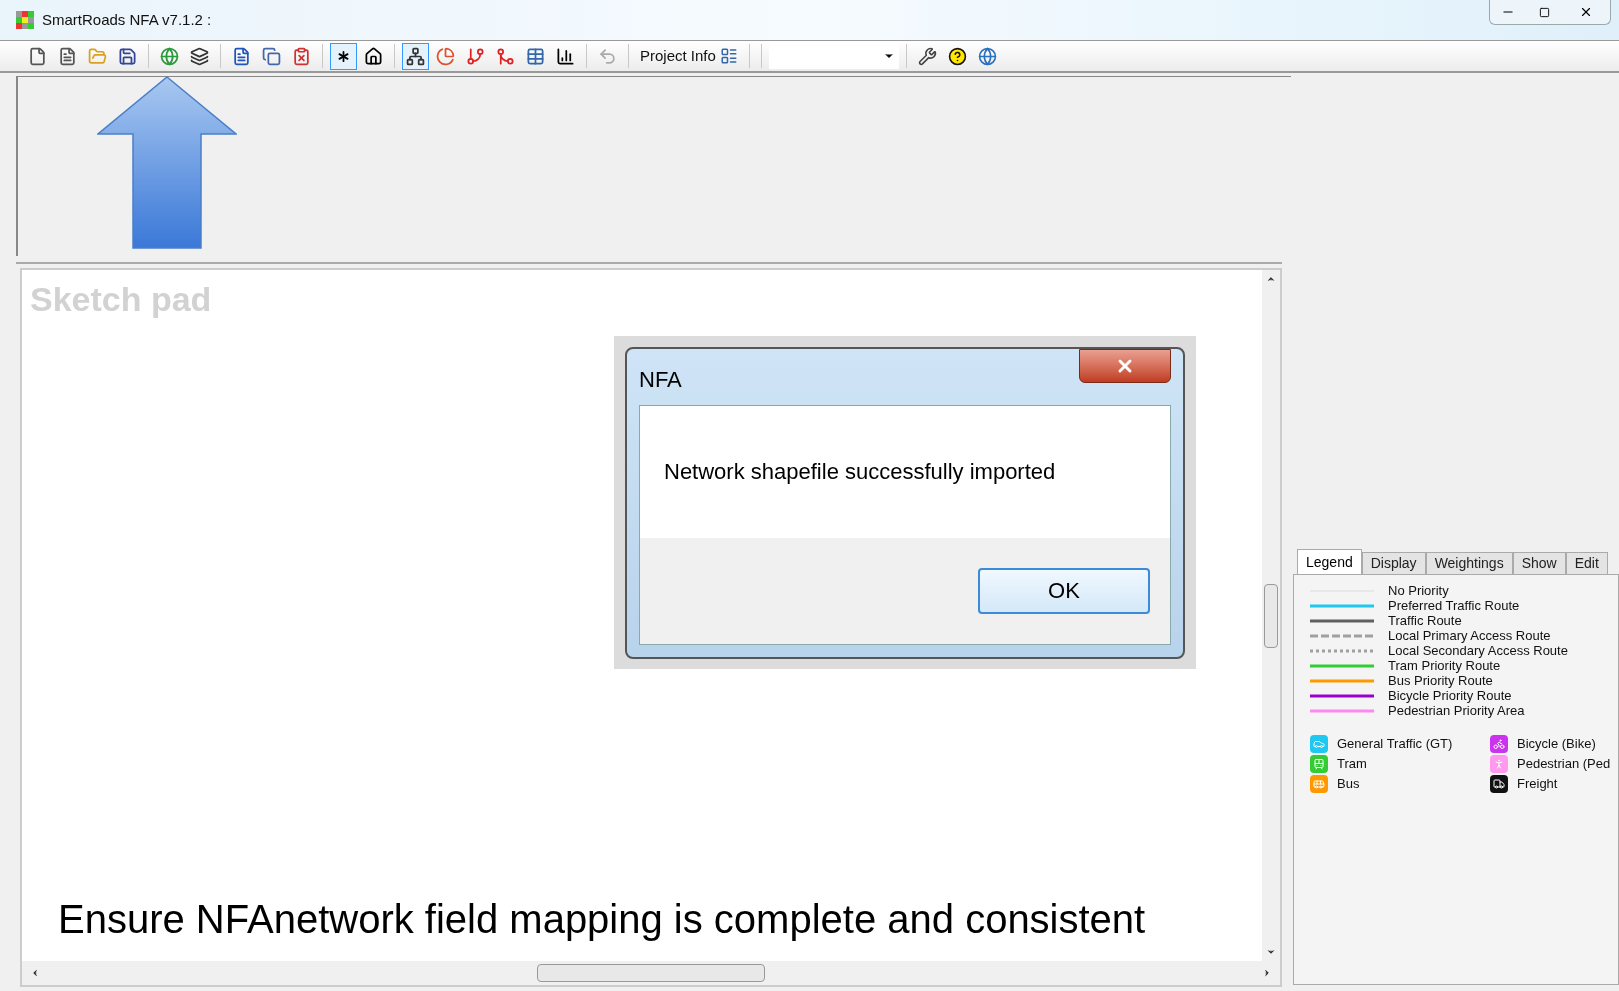  What do you see at coordinates (199, 56) in the screenshot?
I see `layers-icon` at bounding box center [199, 56].